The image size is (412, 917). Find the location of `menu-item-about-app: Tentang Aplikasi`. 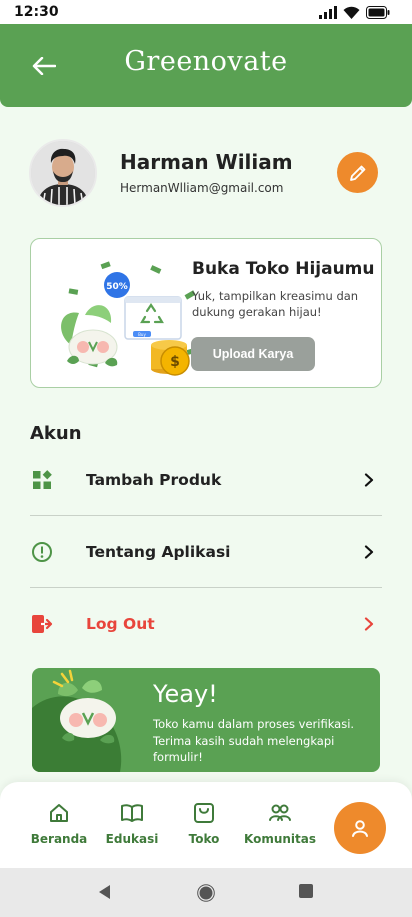

menu-item-about-app: Tentang Aplikasi is located at coordinates (206, 552).